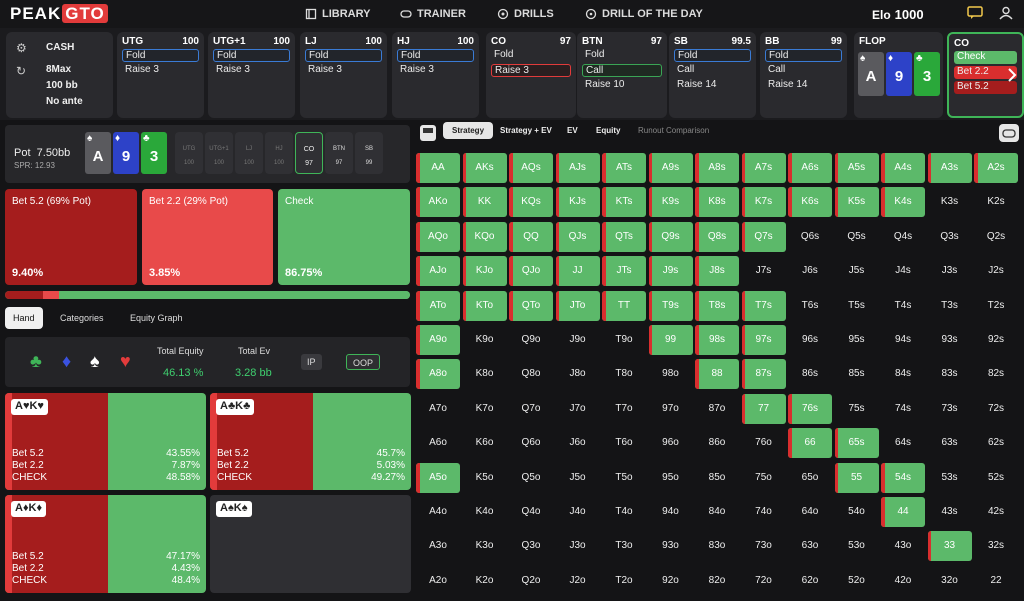 This screenshot has width=1024, height=601. Describe the element at coordinates (996, 512) in the screenshot. I see `range-cell: 42s` at that location.